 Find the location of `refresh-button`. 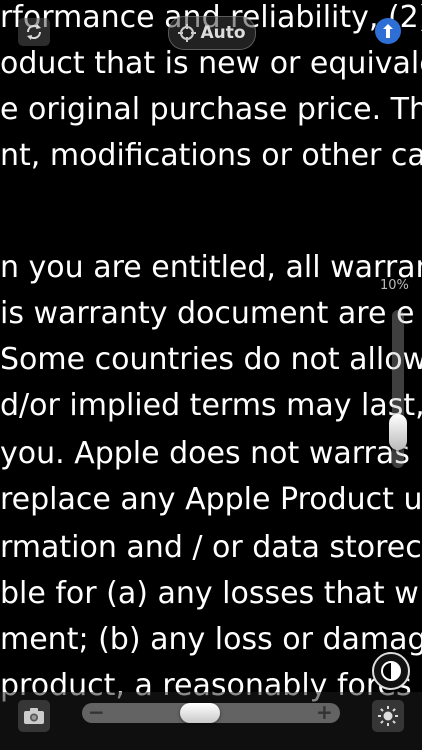

refresh-button is located at coordinates (34, 32).